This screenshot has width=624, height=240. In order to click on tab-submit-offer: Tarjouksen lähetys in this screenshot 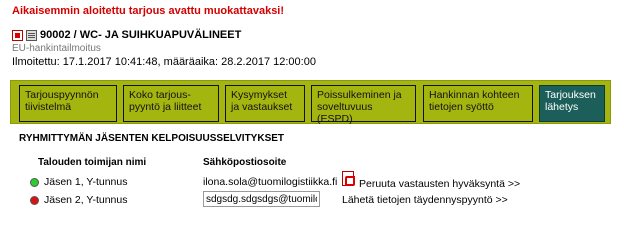, I will do `click(572, 103)`.